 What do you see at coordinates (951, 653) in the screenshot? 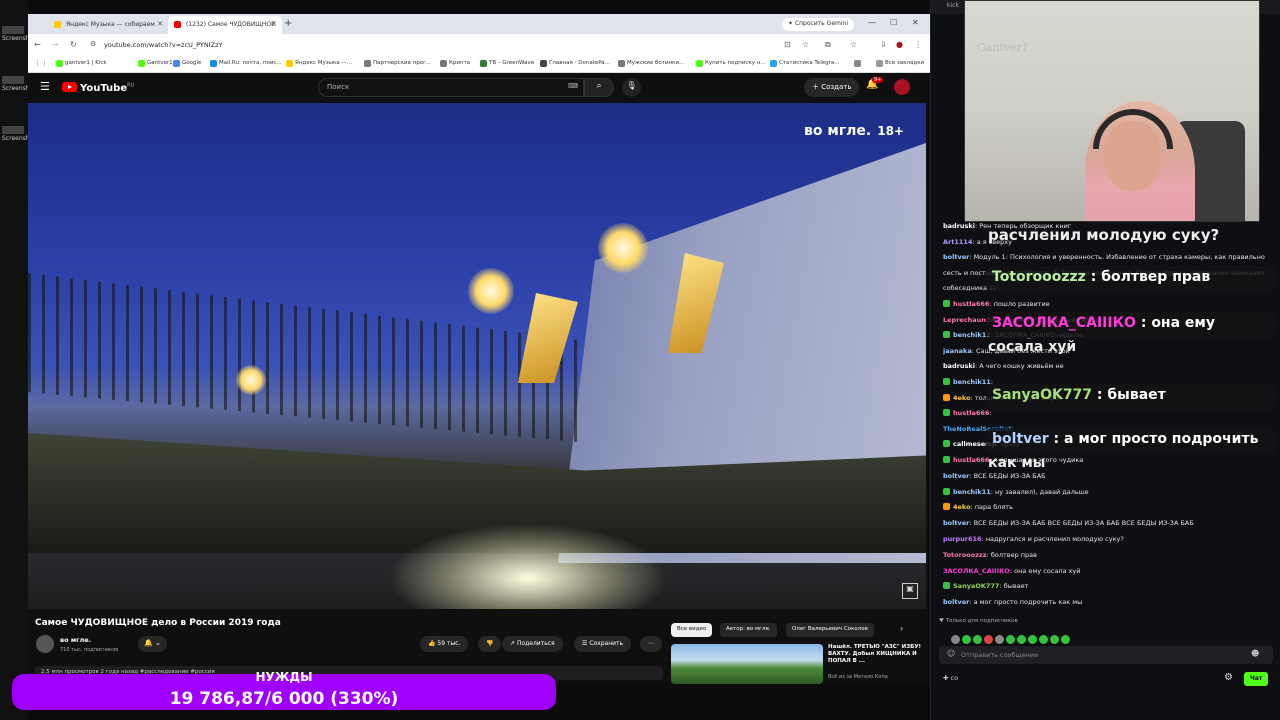
I see `chat-user-icon: ☺` at bounding box center [951, 653].